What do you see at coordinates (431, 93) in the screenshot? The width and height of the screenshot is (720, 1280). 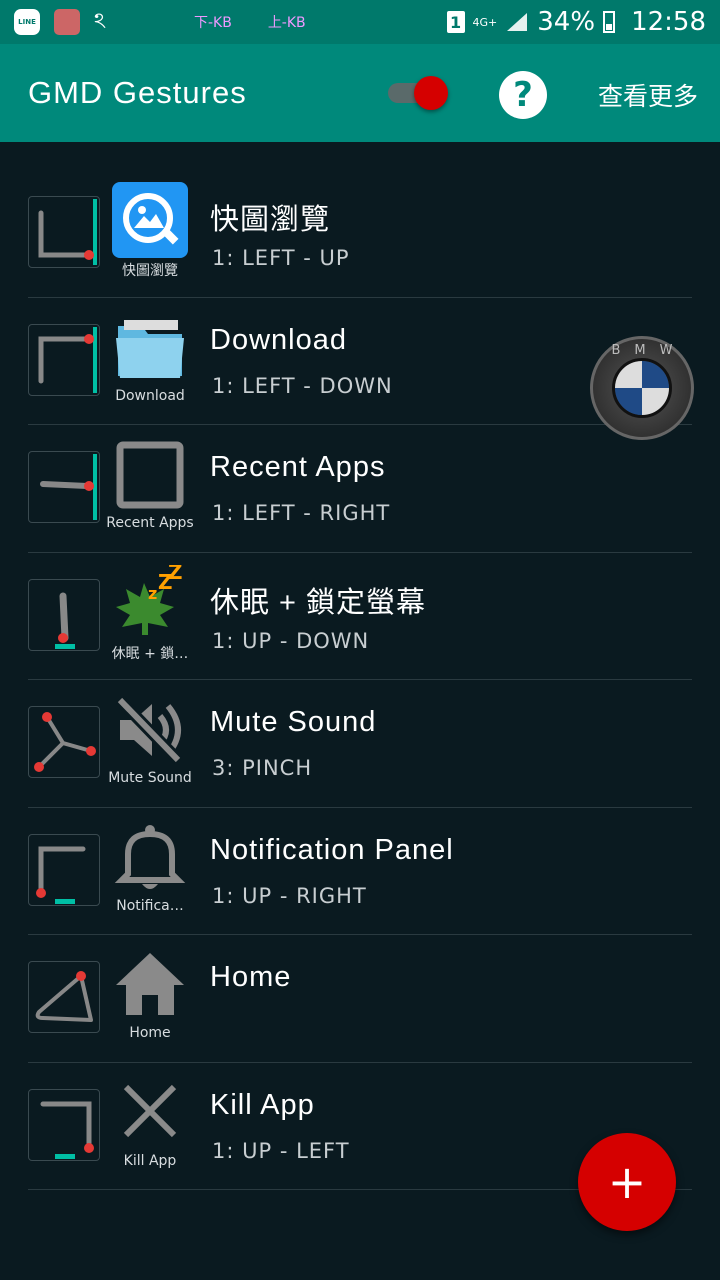 I see `toggle-knob` at bounding box center [431, 93].